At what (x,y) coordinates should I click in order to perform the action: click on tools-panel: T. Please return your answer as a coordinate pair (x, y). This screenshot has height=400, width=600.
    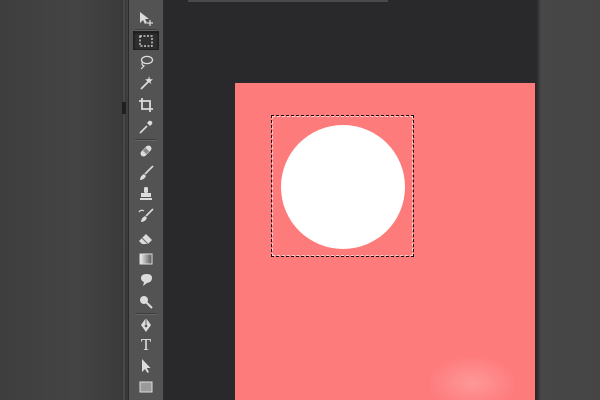
    Looking at the image, I should click on (146, 200).